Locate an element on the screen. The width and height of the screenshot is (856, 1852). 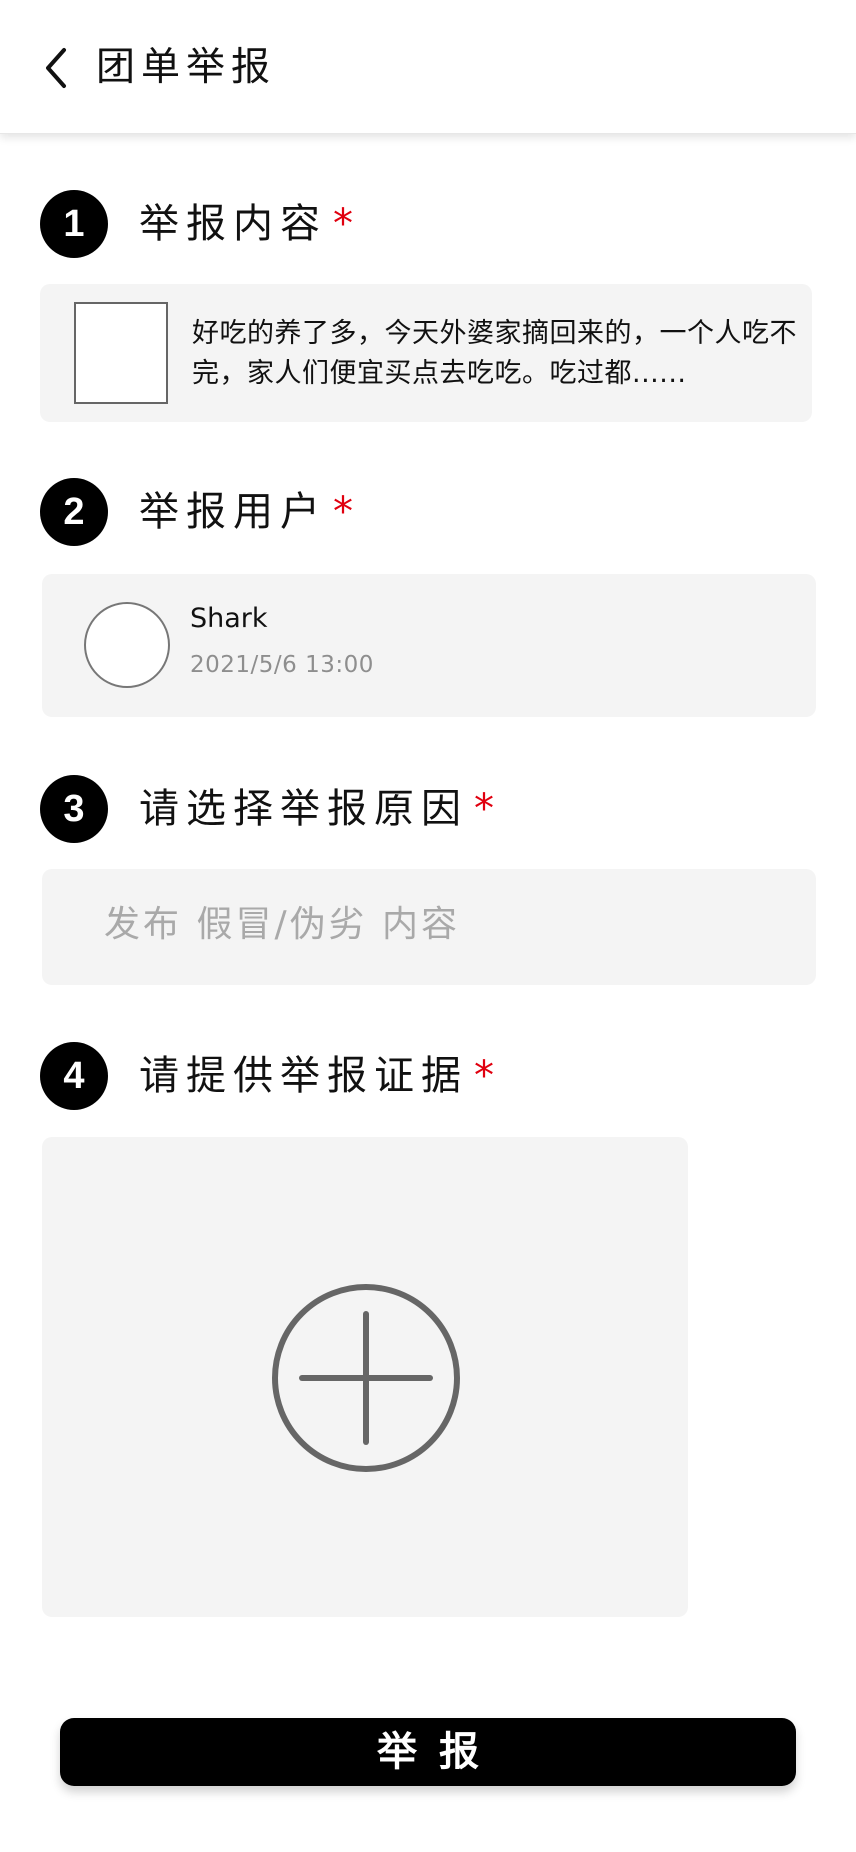
step-badge-3: 3 is located at coordinates (74, 809).